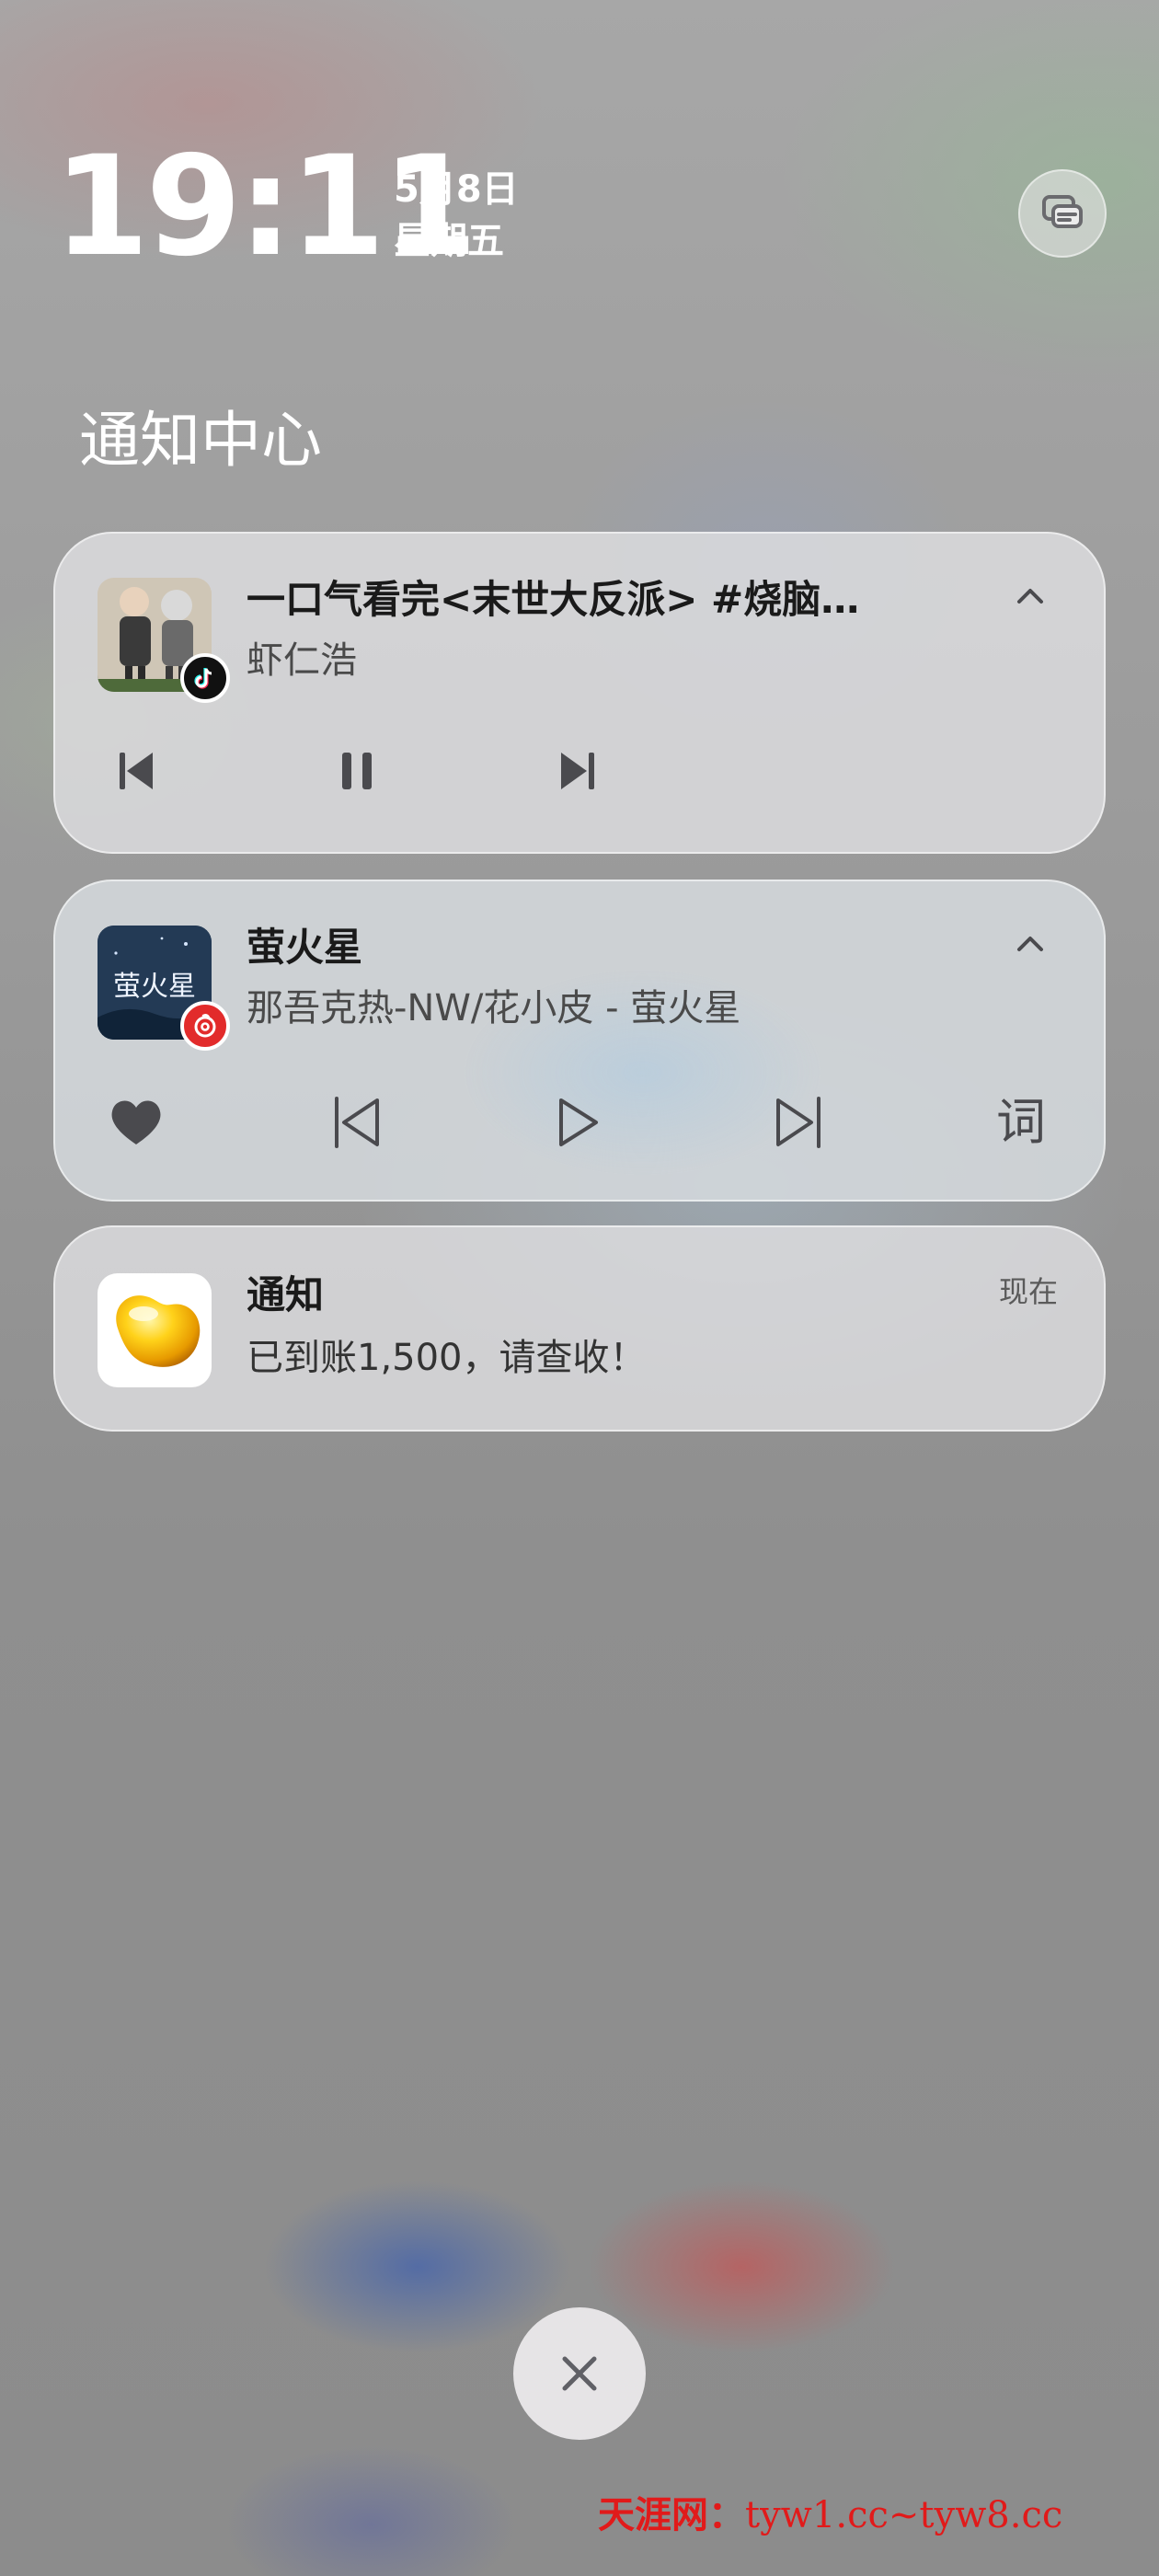 The width and height of the screenshot is (1159, 2576). I want to click on watermark: 天涯网：tyw1.cc~tyw8.cc, so click(830, 2515).